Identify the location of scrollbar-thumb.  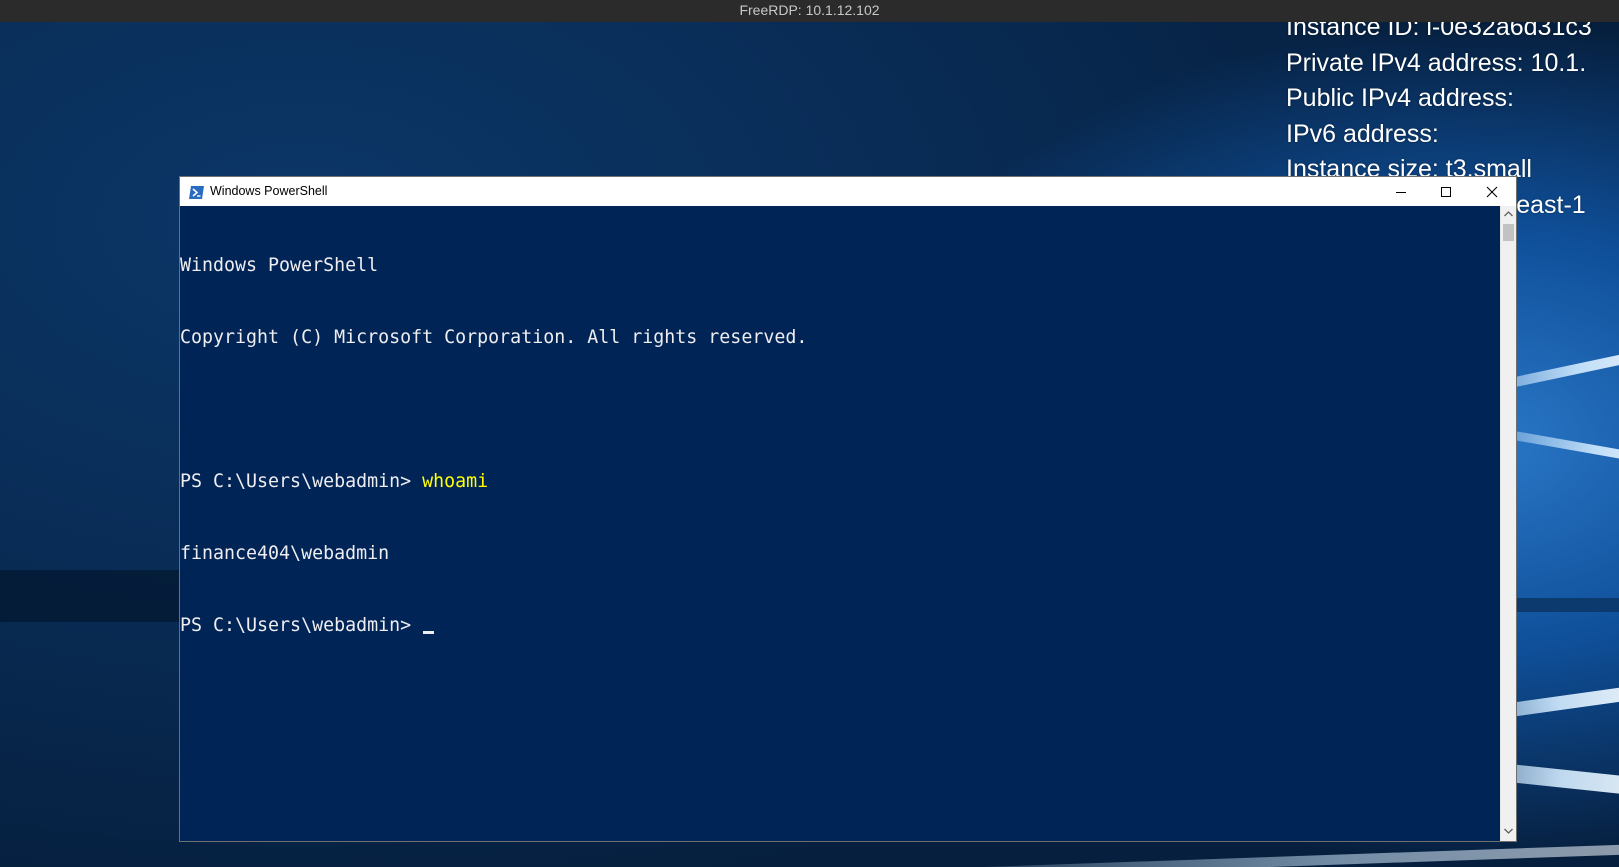
(1508, 232).